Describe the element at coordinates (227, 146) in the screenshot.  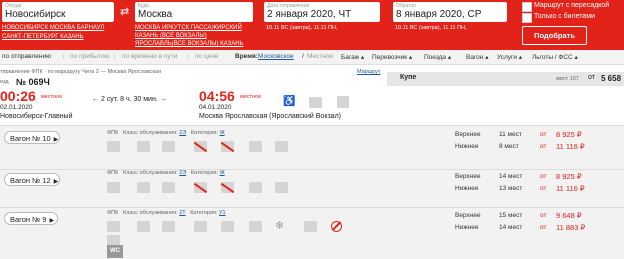
I see `no-pets-icon` at that location.